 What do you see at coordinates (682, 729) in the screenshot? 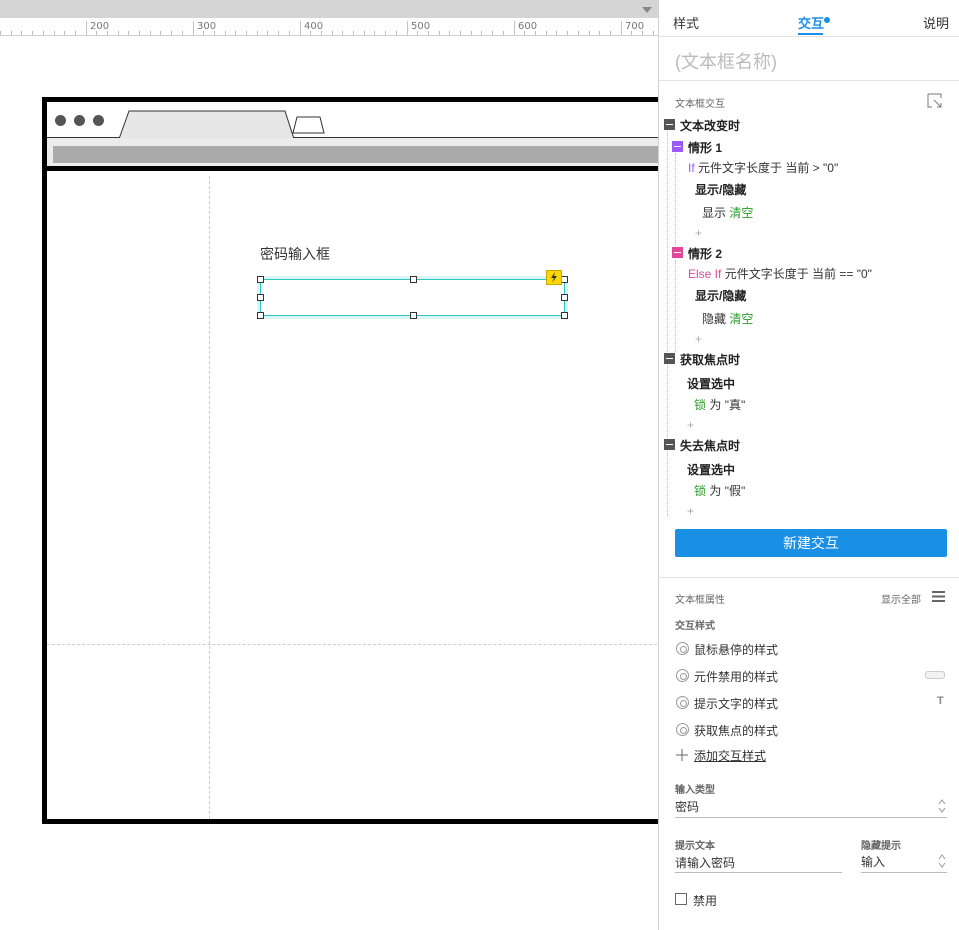
I see `target-icon` at bounding box center [682, 729].